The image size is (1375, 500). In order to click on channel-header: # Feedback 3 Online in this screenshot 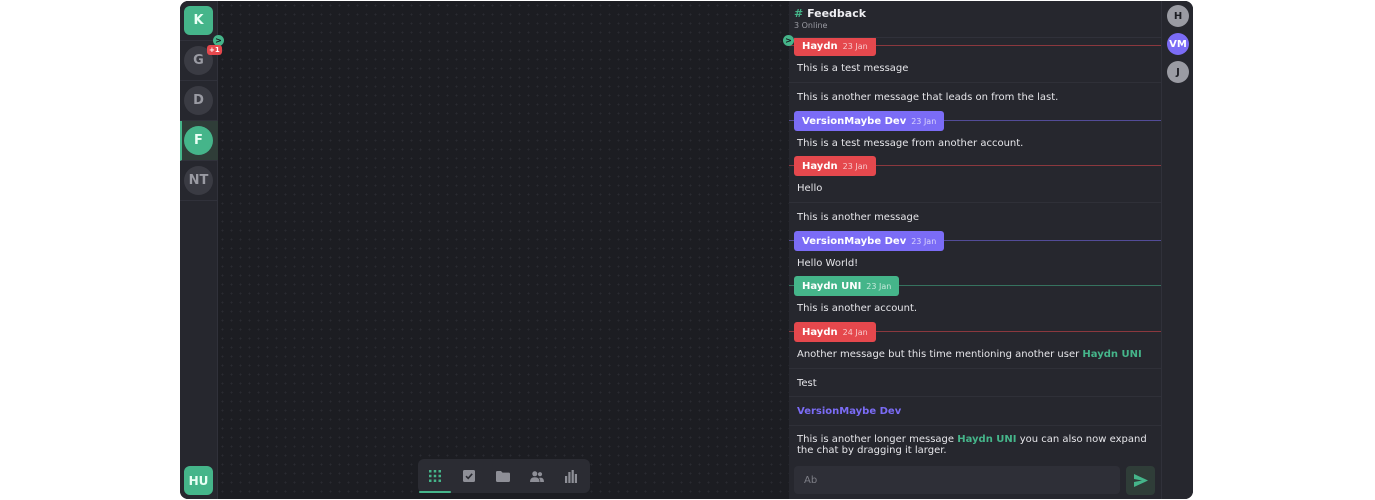, I will do `click(975, 19)`.